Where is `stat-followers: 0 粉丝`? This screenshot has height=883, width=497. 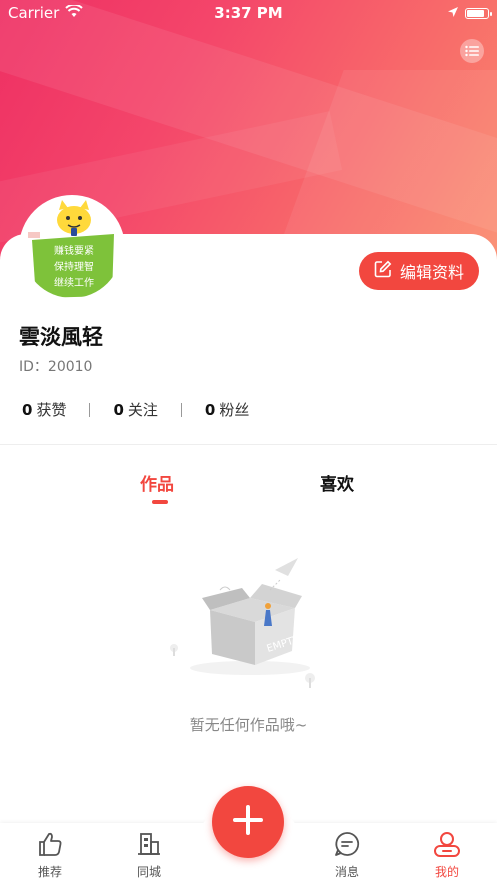
stat-followers: 0 粉丝 is located at coordinates (227, 409).